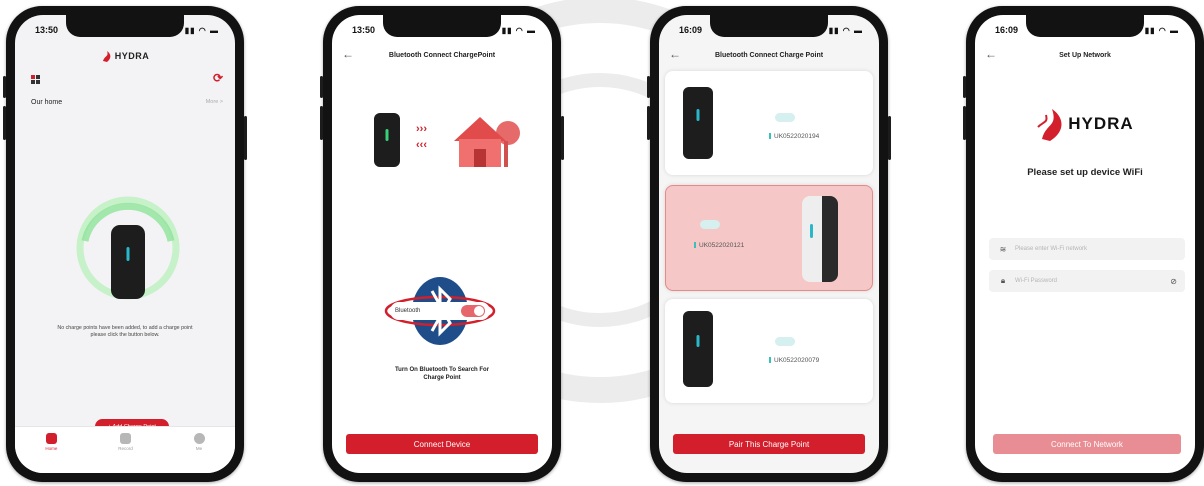 Image resolution: width=1204 pixels, height=486 pixels. I want to click on transfer-arrows-icon: ››› ‹‹‹, so click(421, 137).